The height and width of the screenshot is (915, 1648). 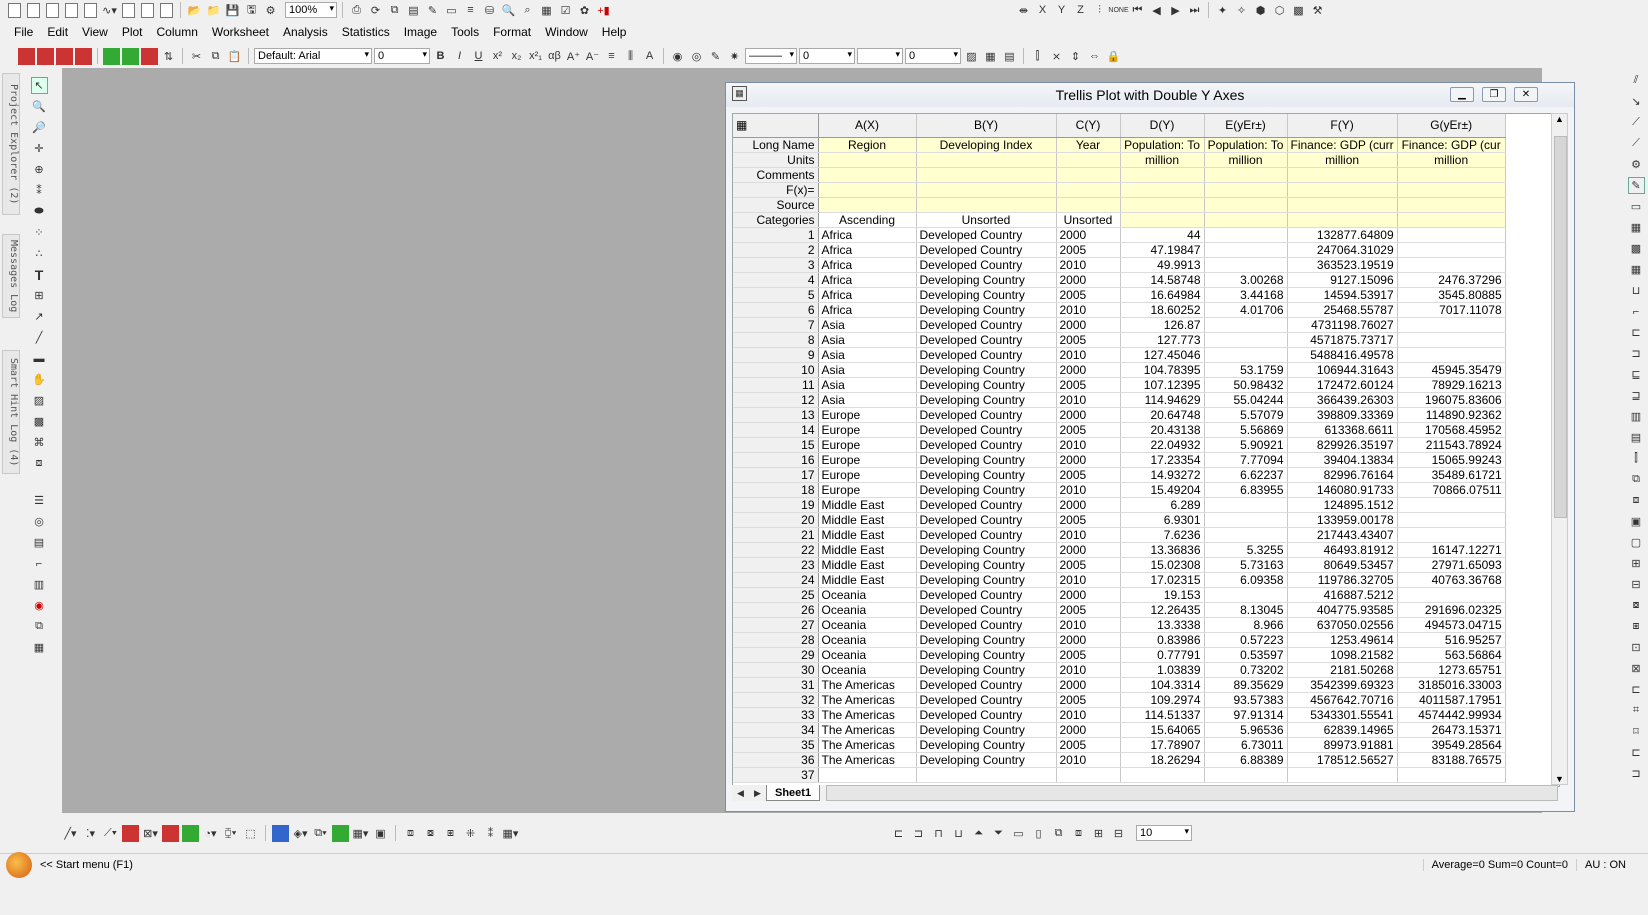 I want to click on 3d-plot-icon: ⬚, so click(x=250, y=833).